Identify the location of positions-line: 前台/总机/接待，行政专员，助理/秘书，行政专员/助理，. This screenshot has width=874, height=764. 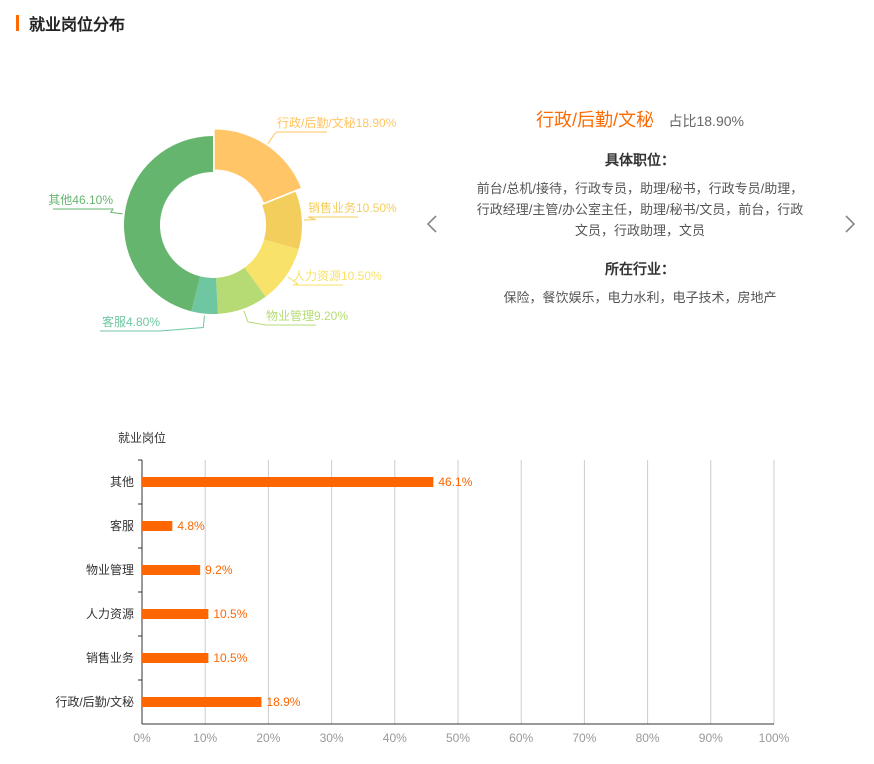
(640, 188).